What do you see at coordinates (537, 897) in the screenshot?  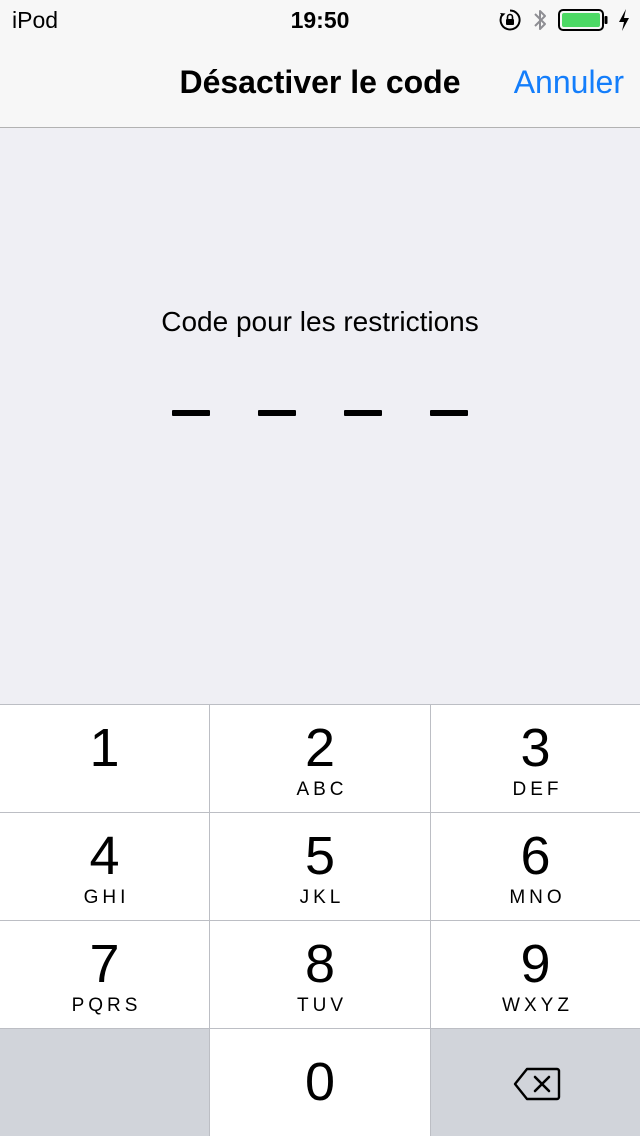 I see `key-letters: MNO` at bounding box center [537, 897].